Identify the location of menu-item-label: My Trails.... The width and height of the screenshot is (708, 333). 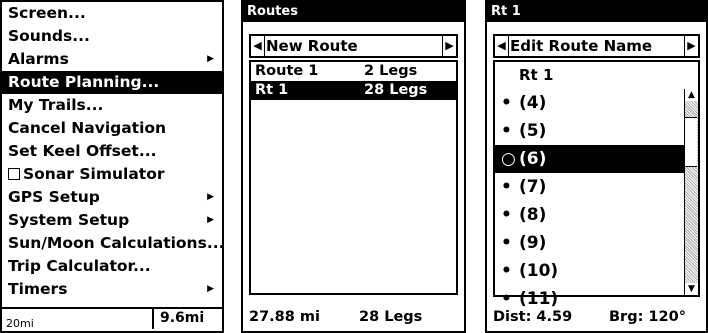
(56, 105).